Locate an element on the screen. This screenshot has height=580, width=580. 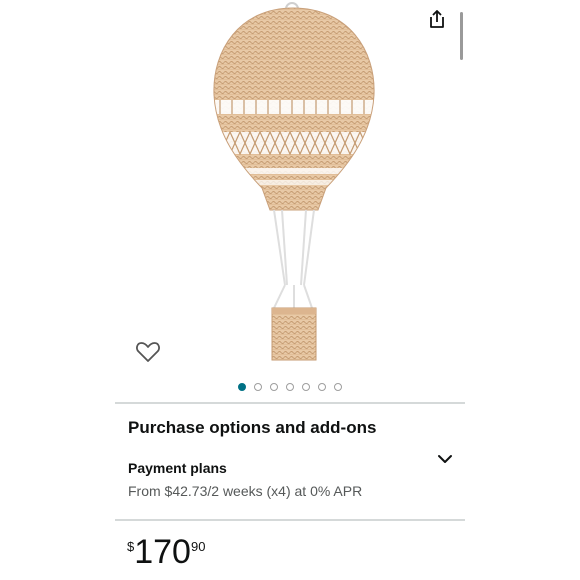
image-carousel-indicators is located at coordinates (290, 389).